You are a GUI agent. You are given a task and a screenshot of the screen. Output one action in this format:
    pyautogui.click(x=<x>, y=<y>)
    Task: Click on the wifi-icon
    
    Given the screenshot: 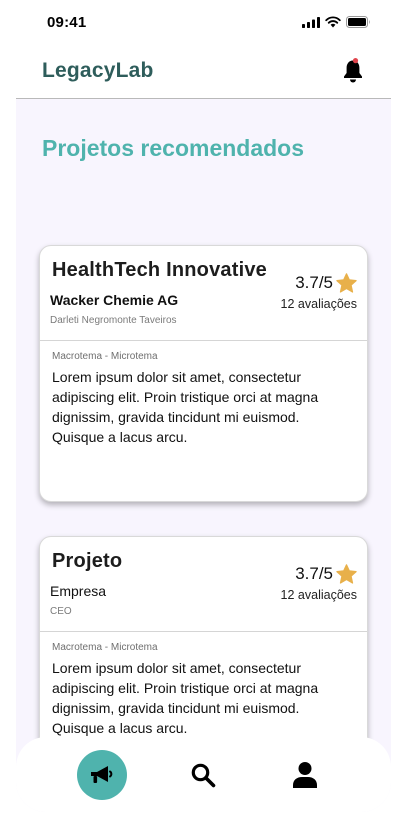 What is the action you would take?
    pyautogui.click(x=333, y=22)
    